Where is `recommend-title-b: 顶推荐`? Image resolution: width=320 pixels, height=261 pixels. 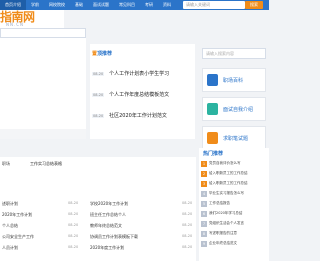 recommend-title-b: 顶推荐 is located at coordinates (105, 54).